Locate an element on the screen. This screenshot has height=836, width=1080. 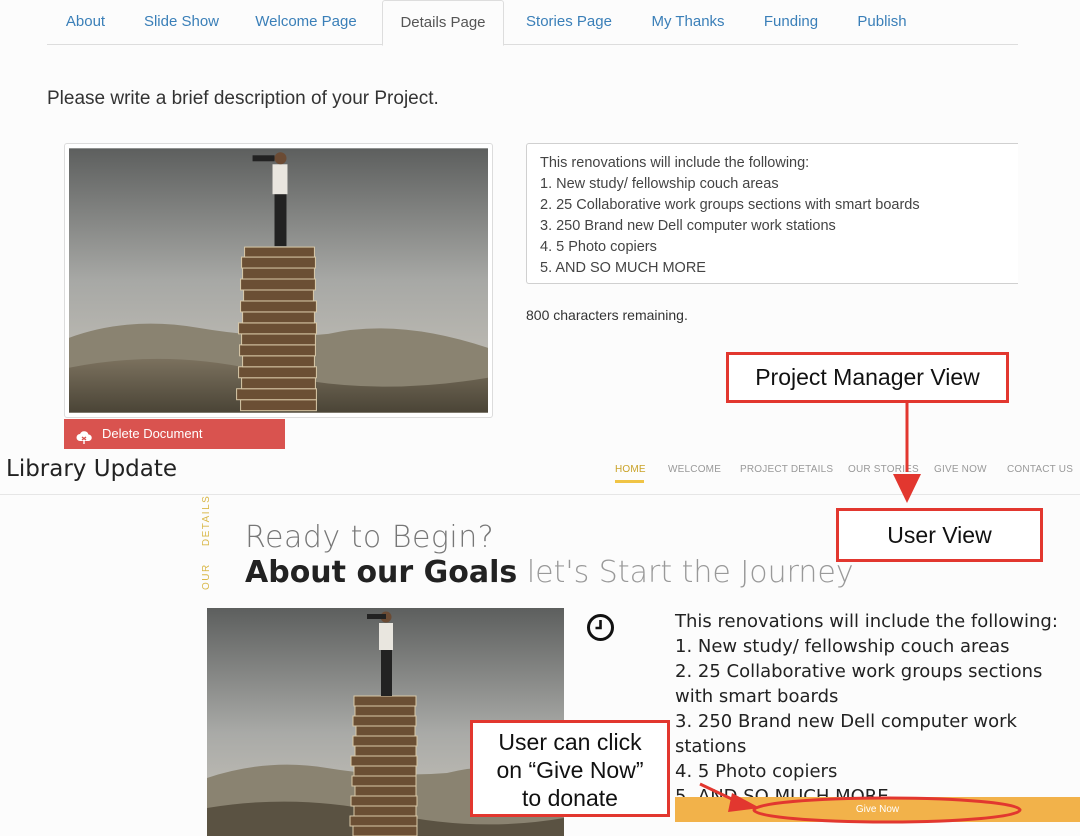
cloud-delete-icon is located at coordinates (84, 441).